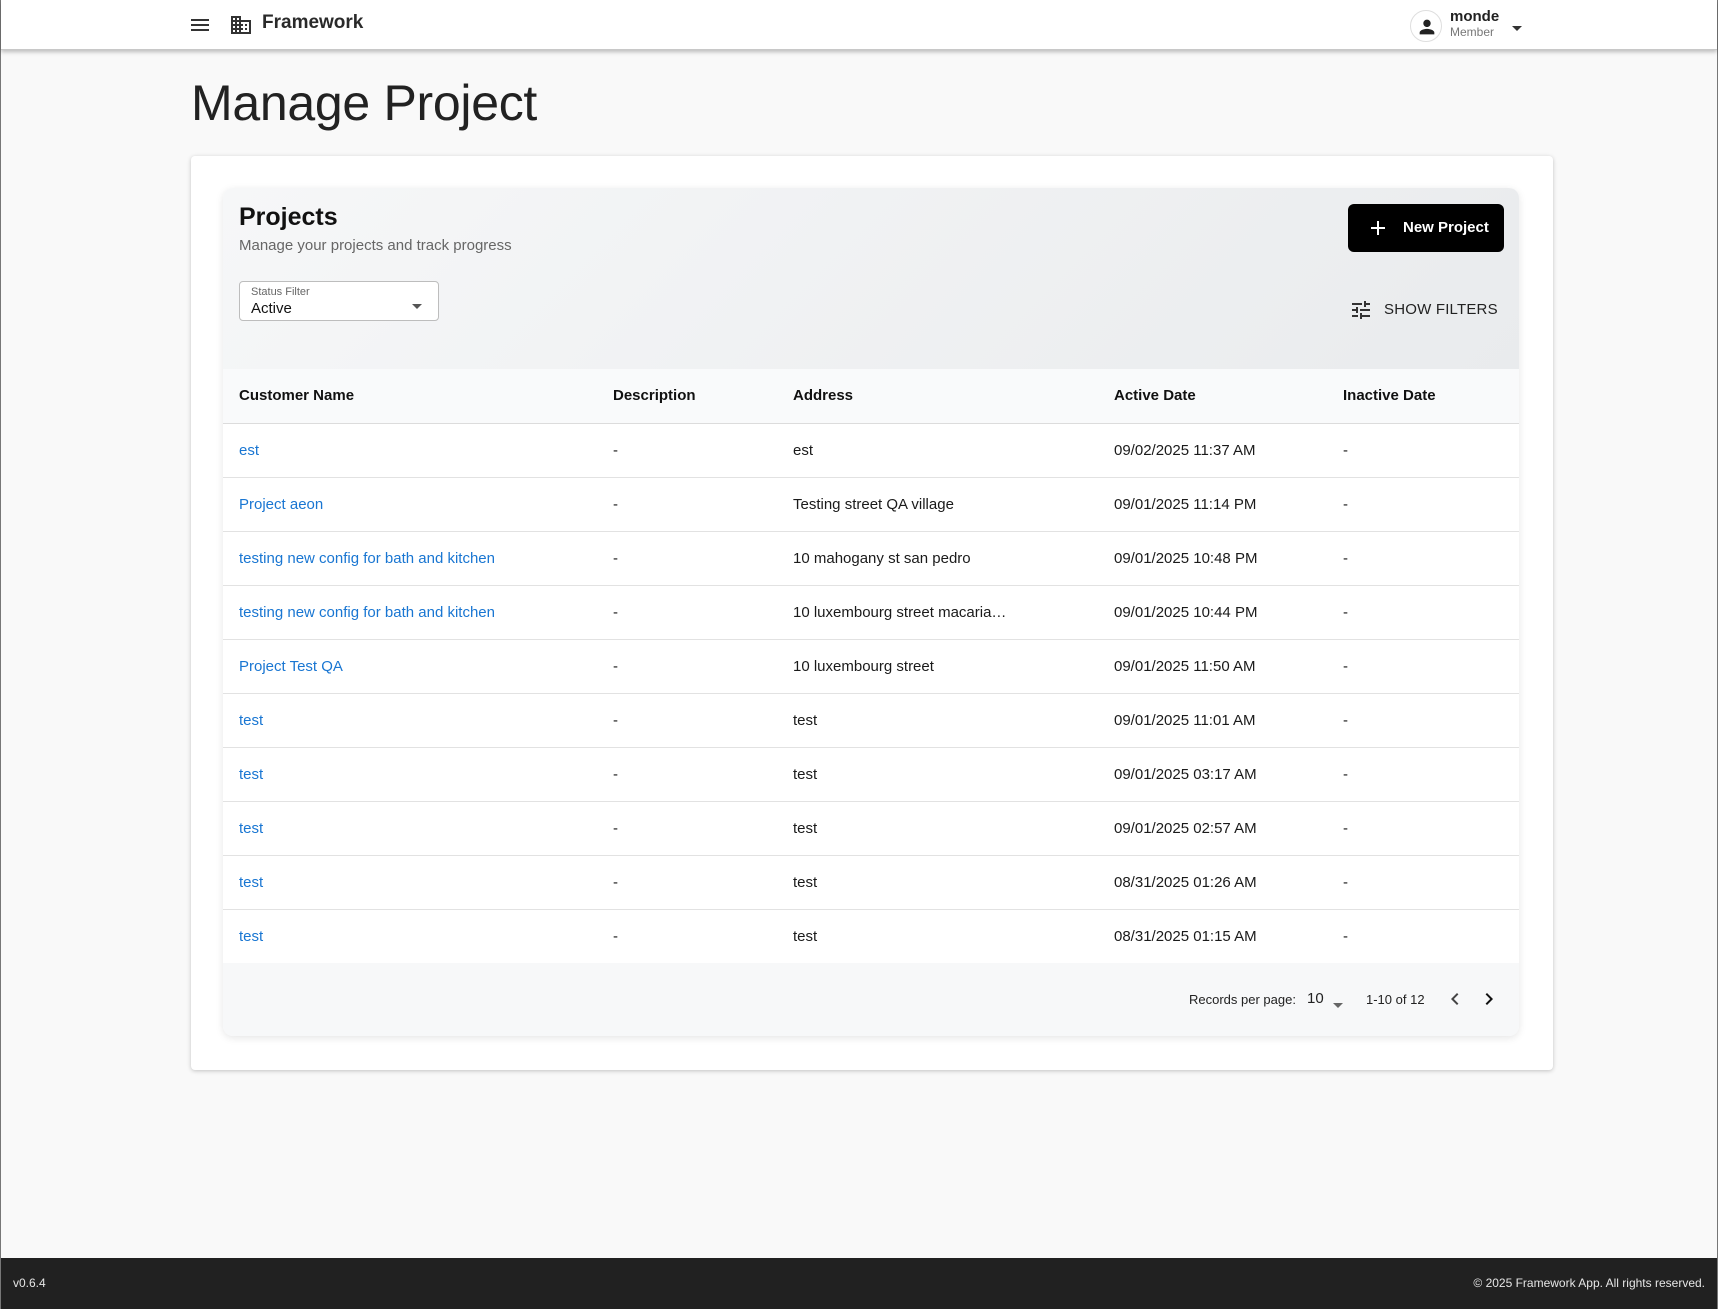 The image size is (1718, 1309). Describe the element at coordinates (1395, 999) in the screenshot. I see `pagination-range: 1-10 of 12` at that location.